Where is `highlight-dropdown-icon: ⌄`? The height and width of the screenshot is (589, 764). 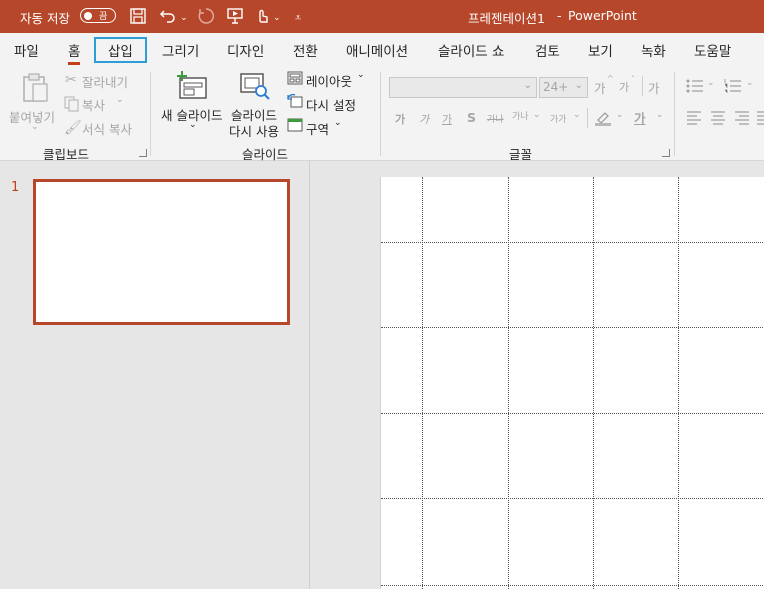
highlight-dropdown-icon: ⌄ is located at coordinates (620, 115).